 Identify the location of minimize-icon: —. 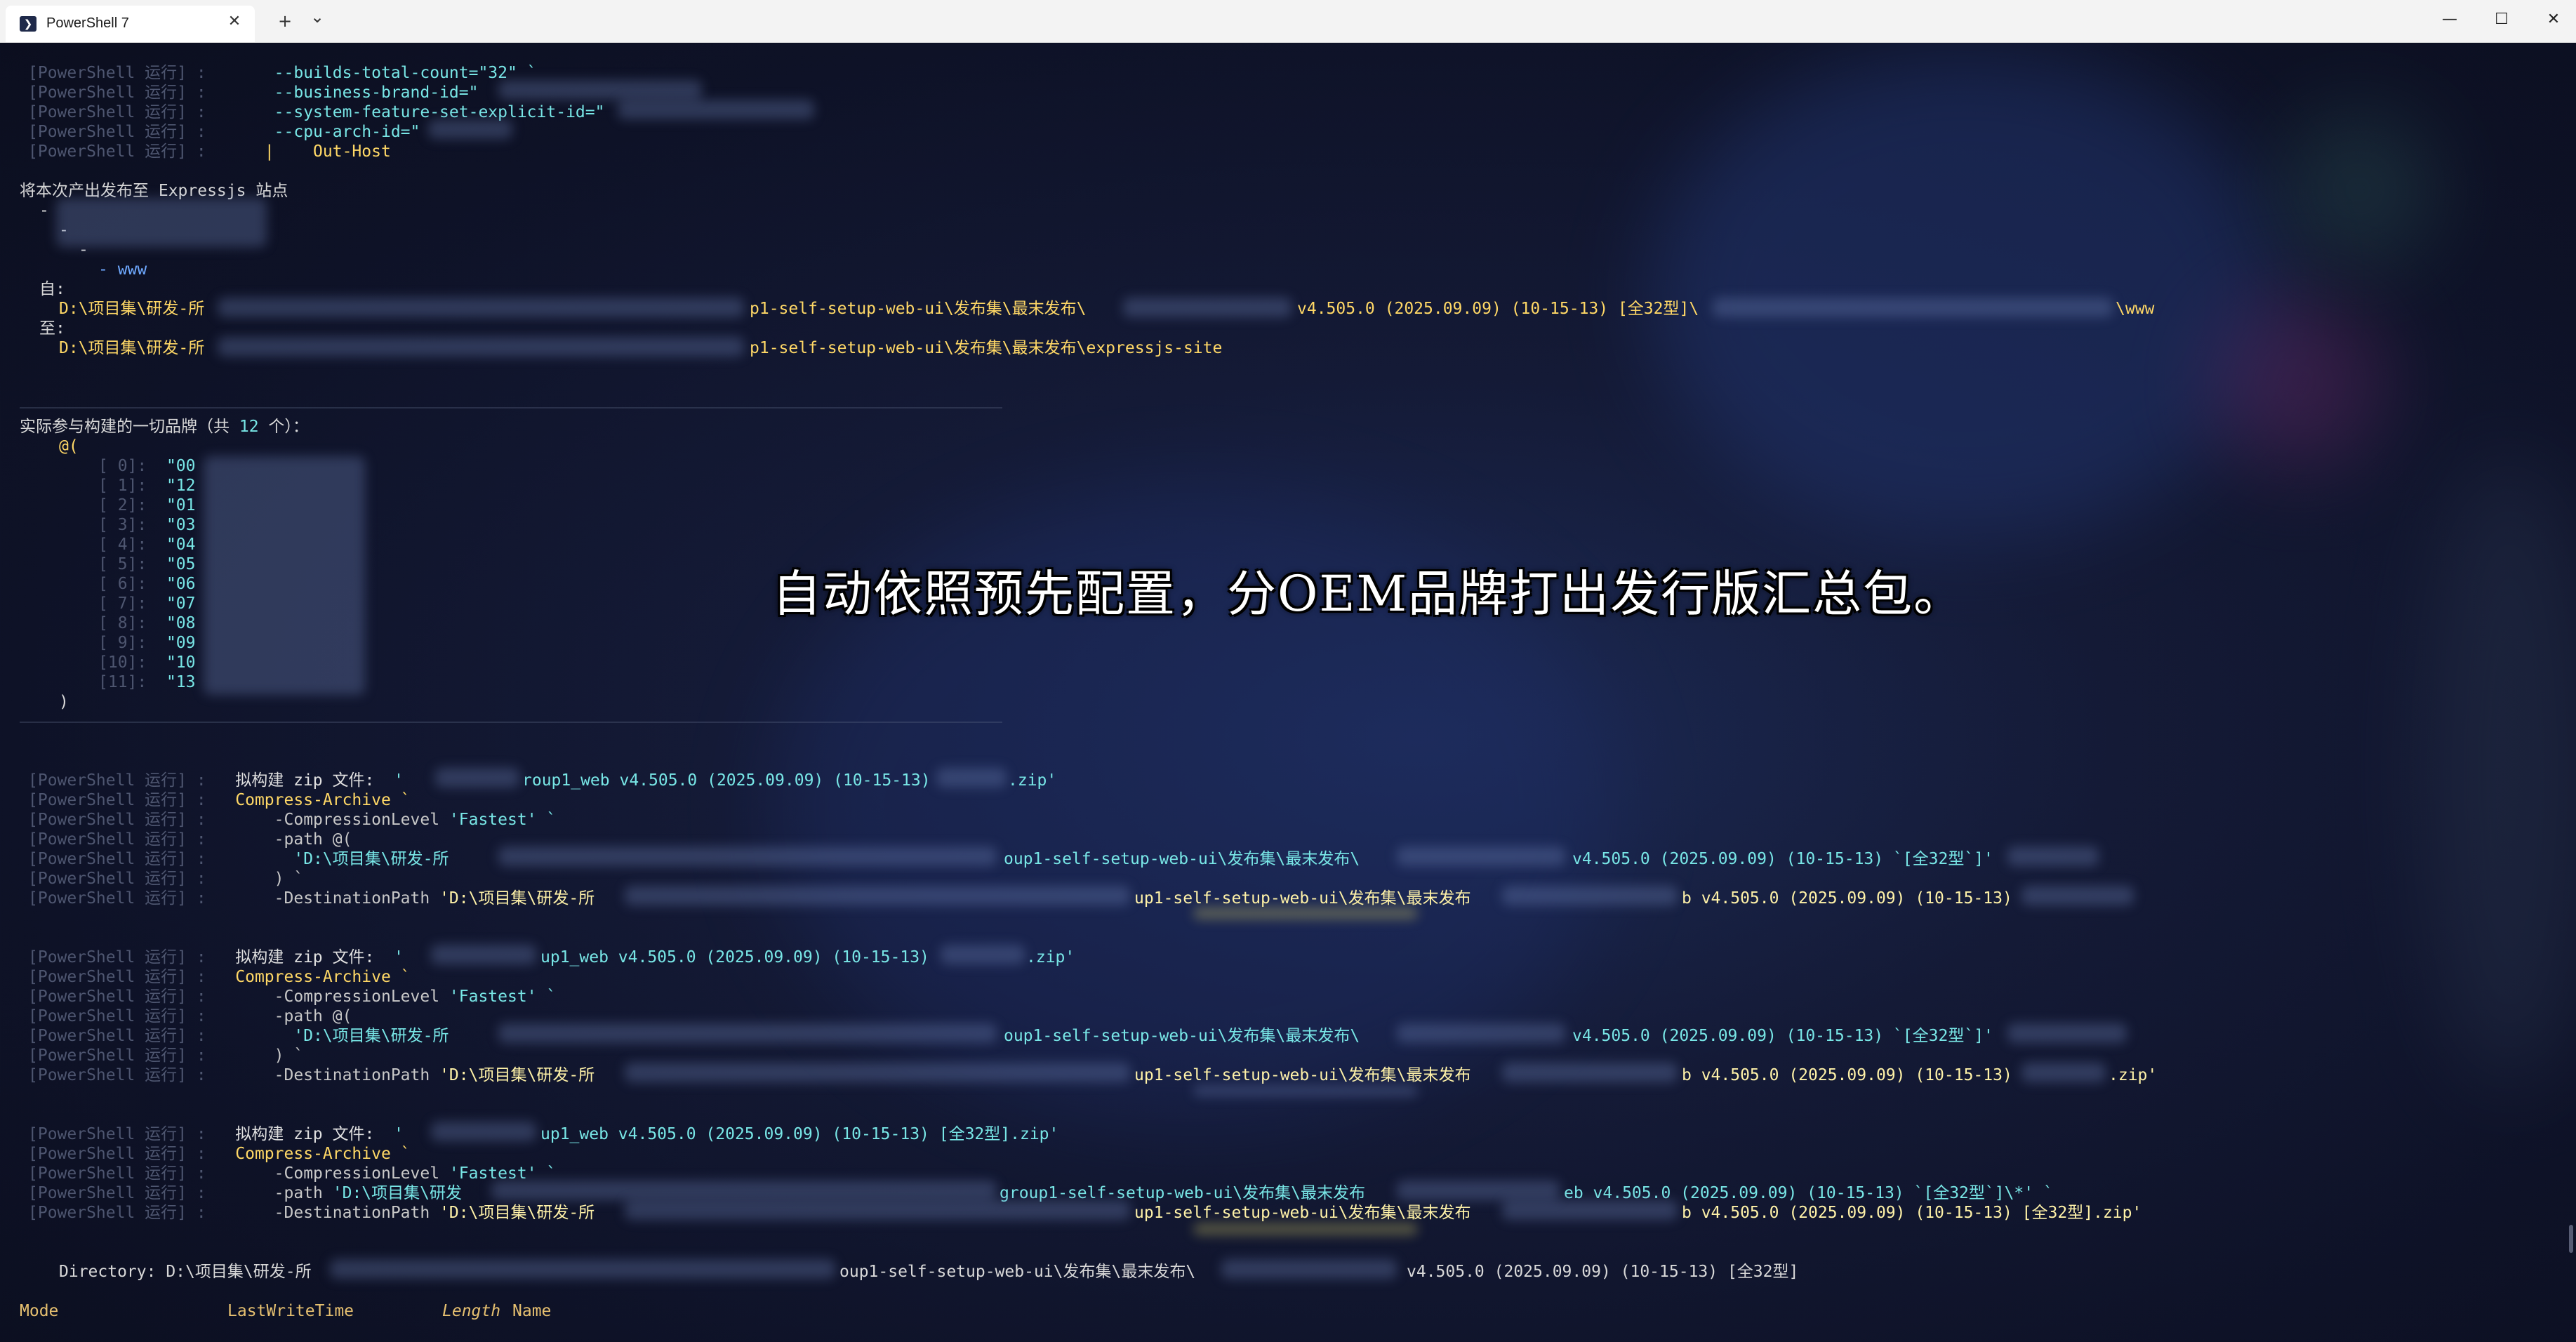
(2449, 19).